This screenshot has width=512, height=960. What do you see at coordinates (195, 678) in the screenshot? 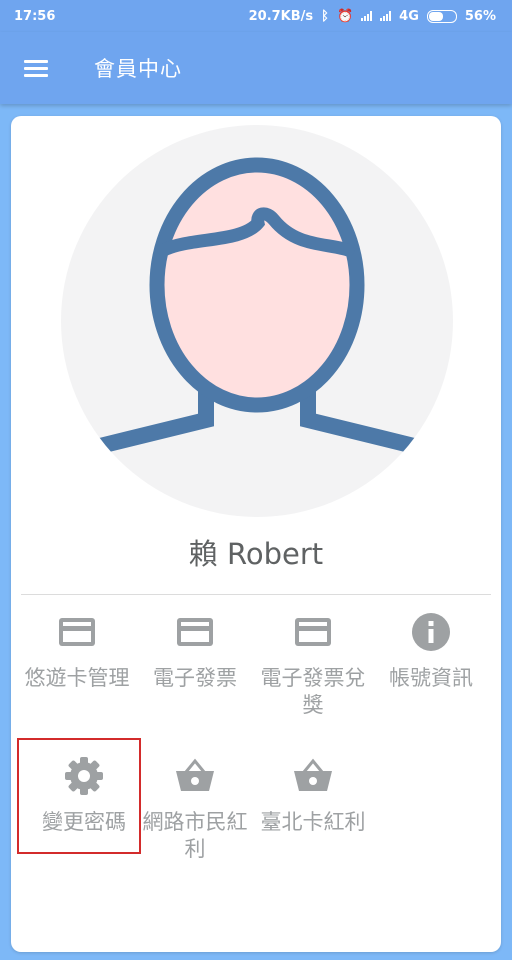
I see `menu-item-label: 電子發票` at bounding box center [195, 678].